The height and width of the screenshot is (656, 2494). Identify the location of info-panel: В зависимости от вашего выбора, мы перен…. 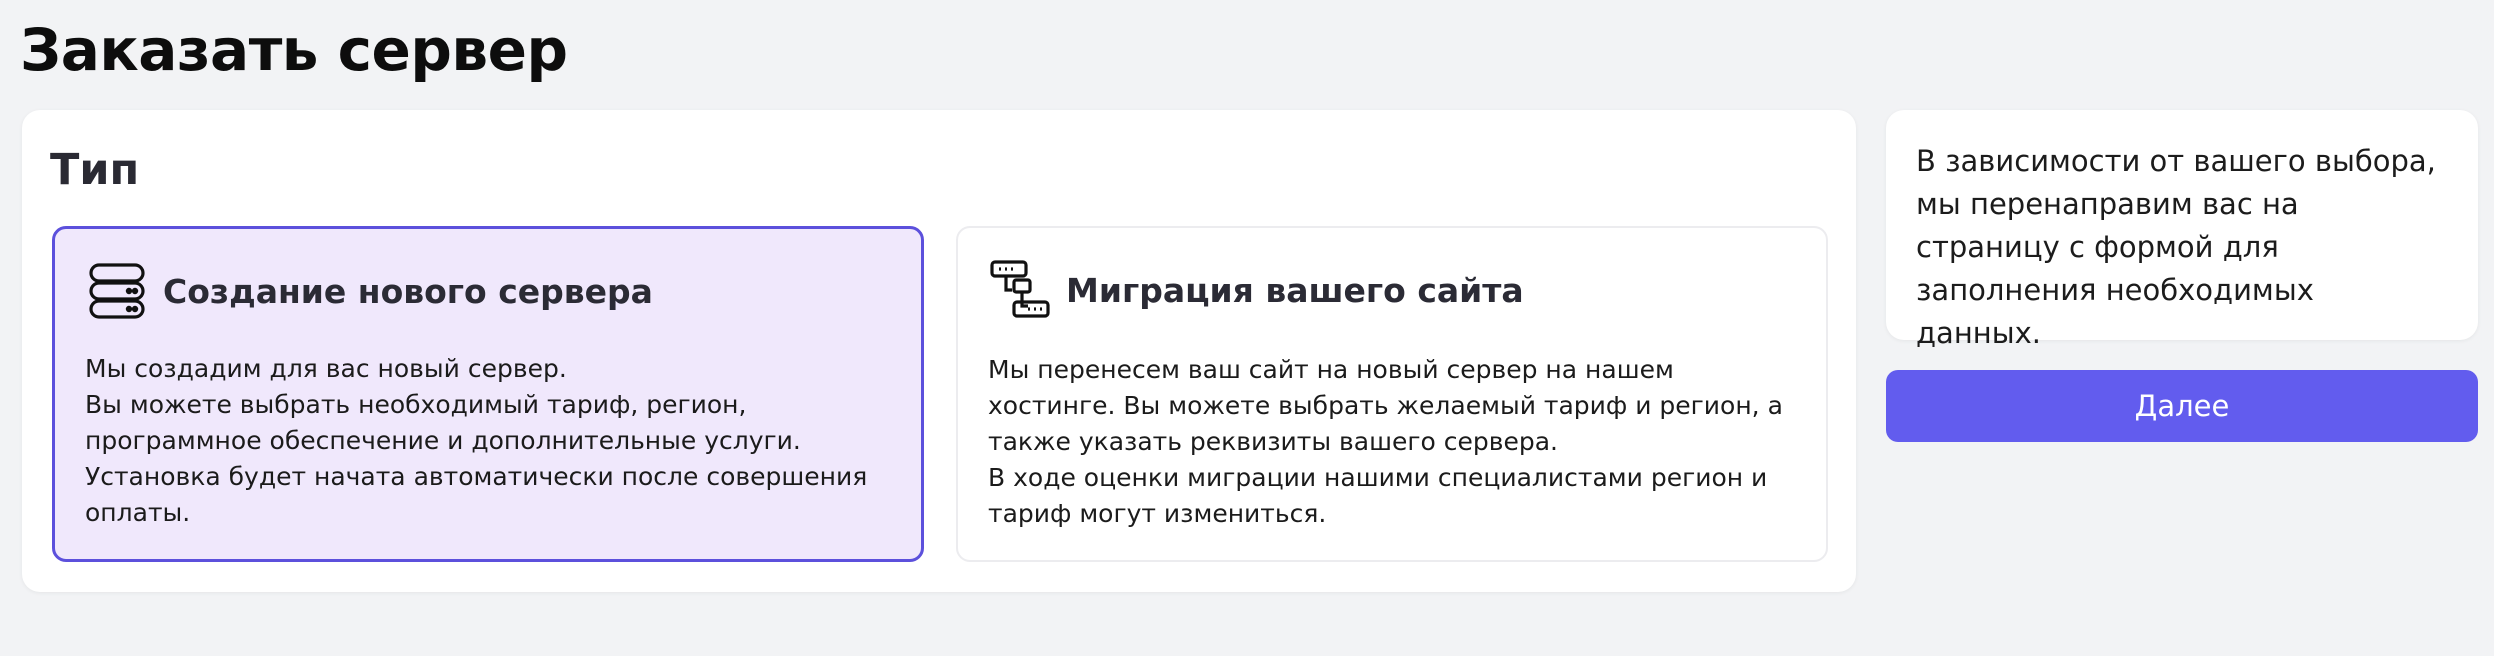
(2182, 230).